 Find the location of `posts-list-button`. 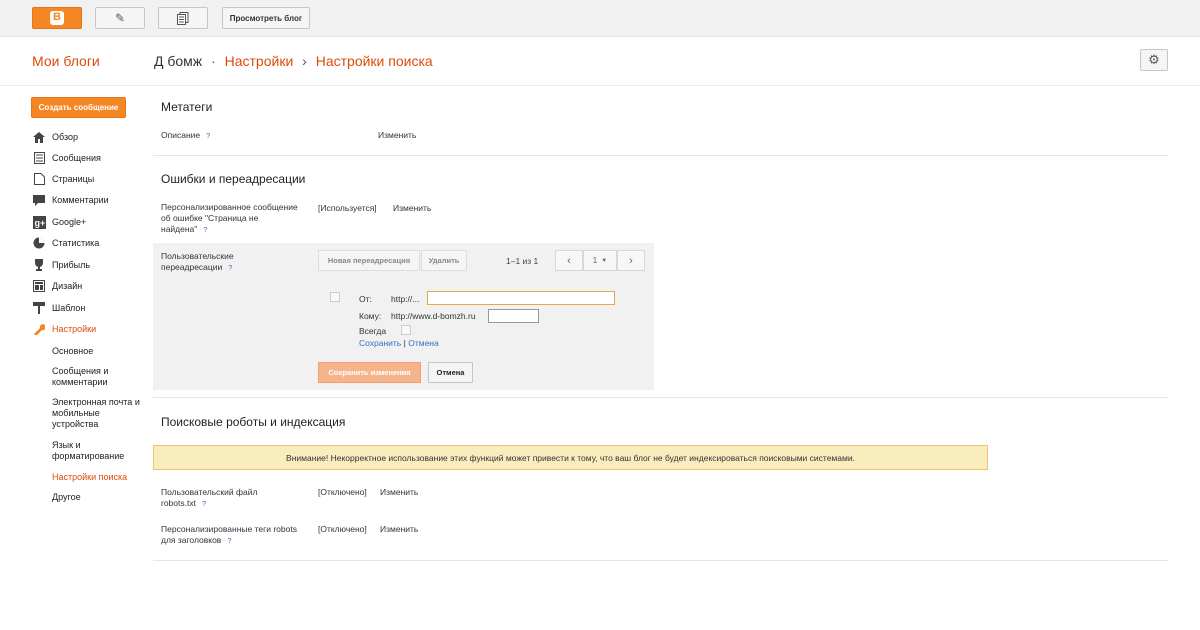

posts-list-button is located at coordinates (183, 18).